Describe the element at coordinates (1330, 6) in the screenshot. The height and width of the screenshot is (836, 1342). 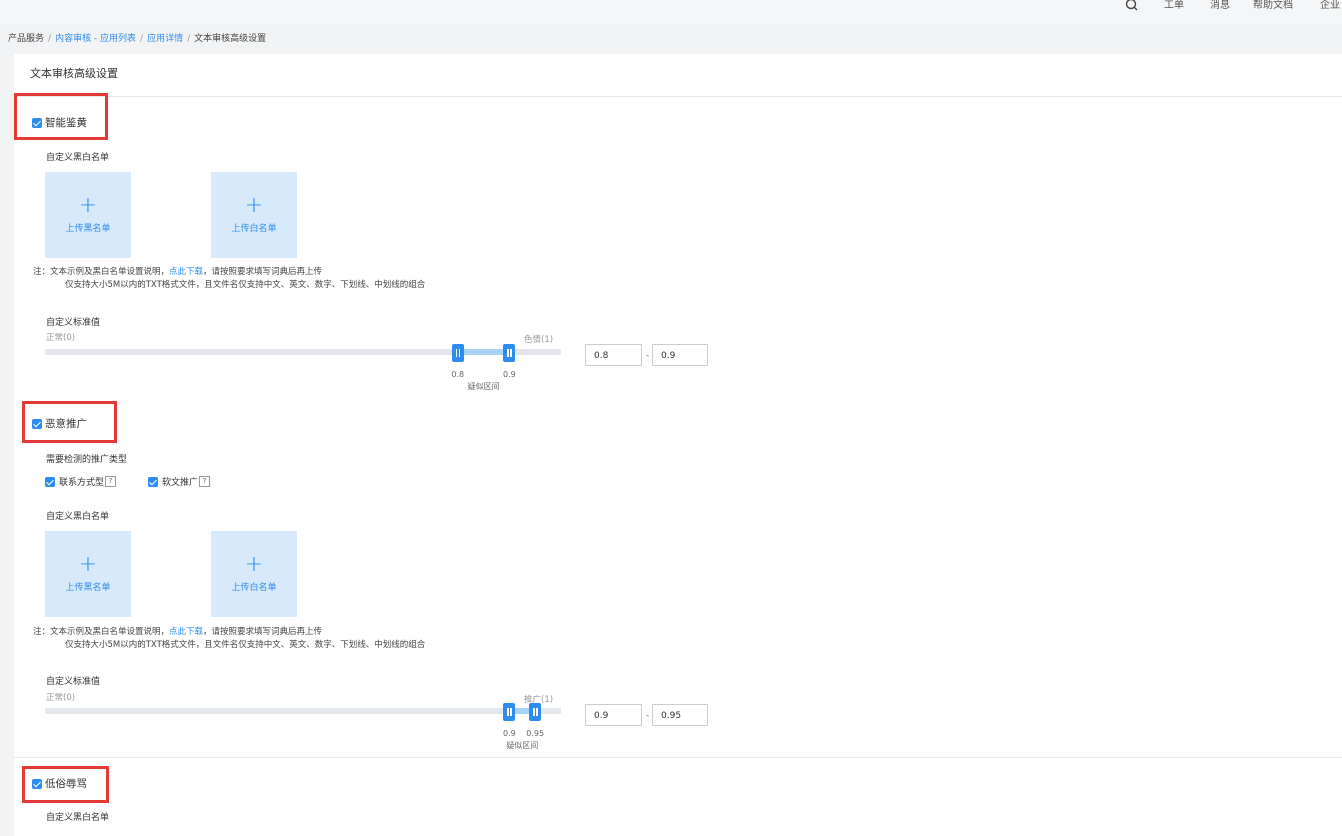
I see `nav-enterprise: 企业` at that location.